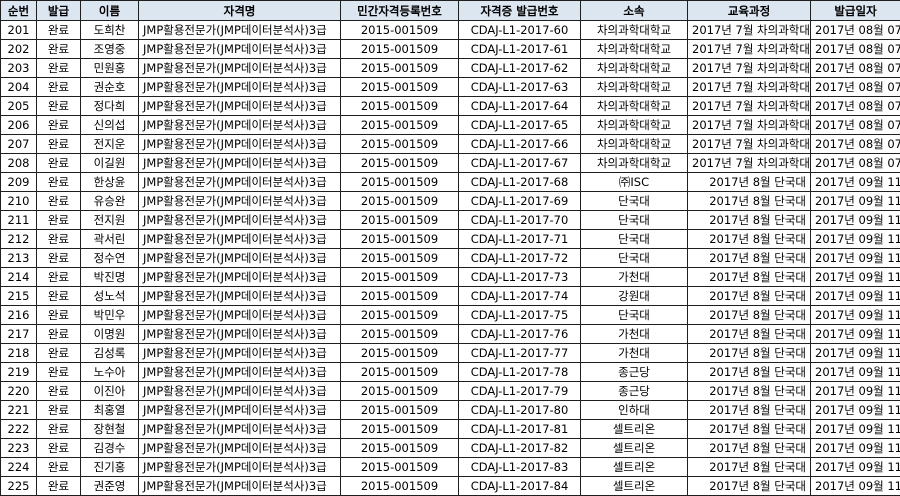 The height and width of the screenshot is (496, 900). I want to click on cell-certificate-no: CDAJ-L1-2017-74, so click(520, 296).